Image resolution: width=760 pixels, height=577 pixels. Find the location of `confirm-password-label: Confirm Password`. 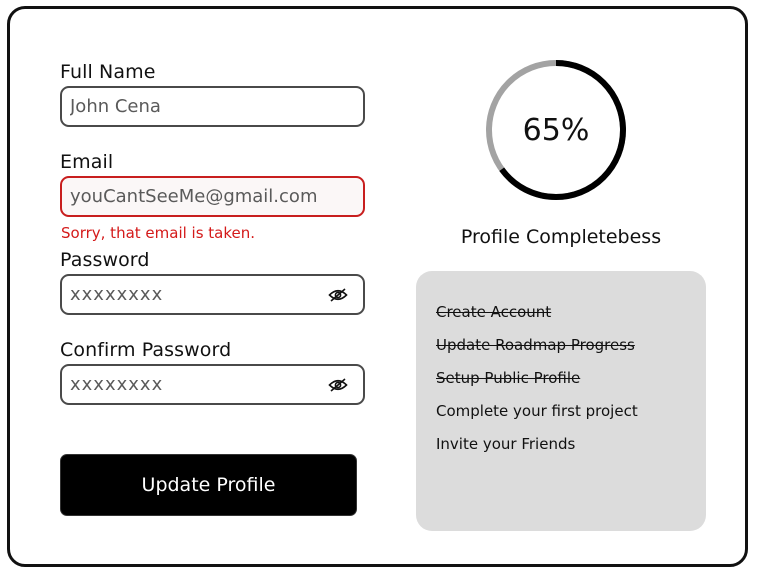

confirm-password-label: Confirm Password is located at coordinates (146, 350).